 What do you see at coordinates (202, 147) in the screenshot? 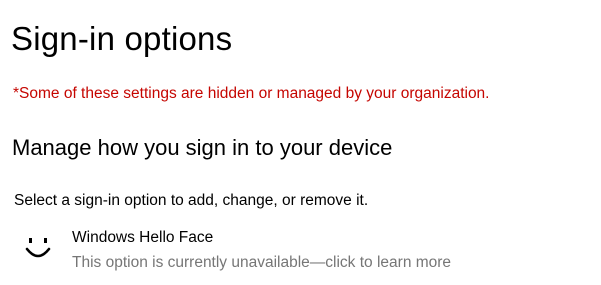
I see `section-heading: Manage how you sign in to your device` at bounding box center [202, 147].